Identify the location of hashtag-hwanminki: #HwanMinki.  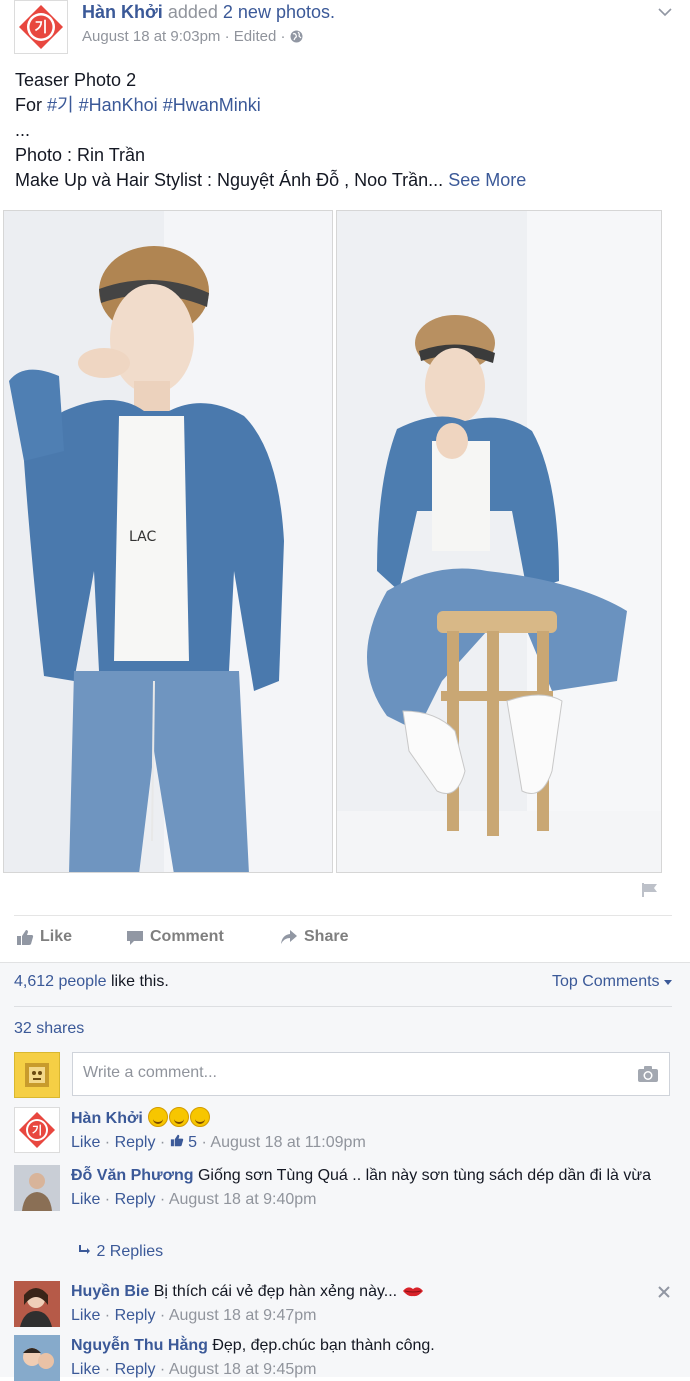
(212, 105).